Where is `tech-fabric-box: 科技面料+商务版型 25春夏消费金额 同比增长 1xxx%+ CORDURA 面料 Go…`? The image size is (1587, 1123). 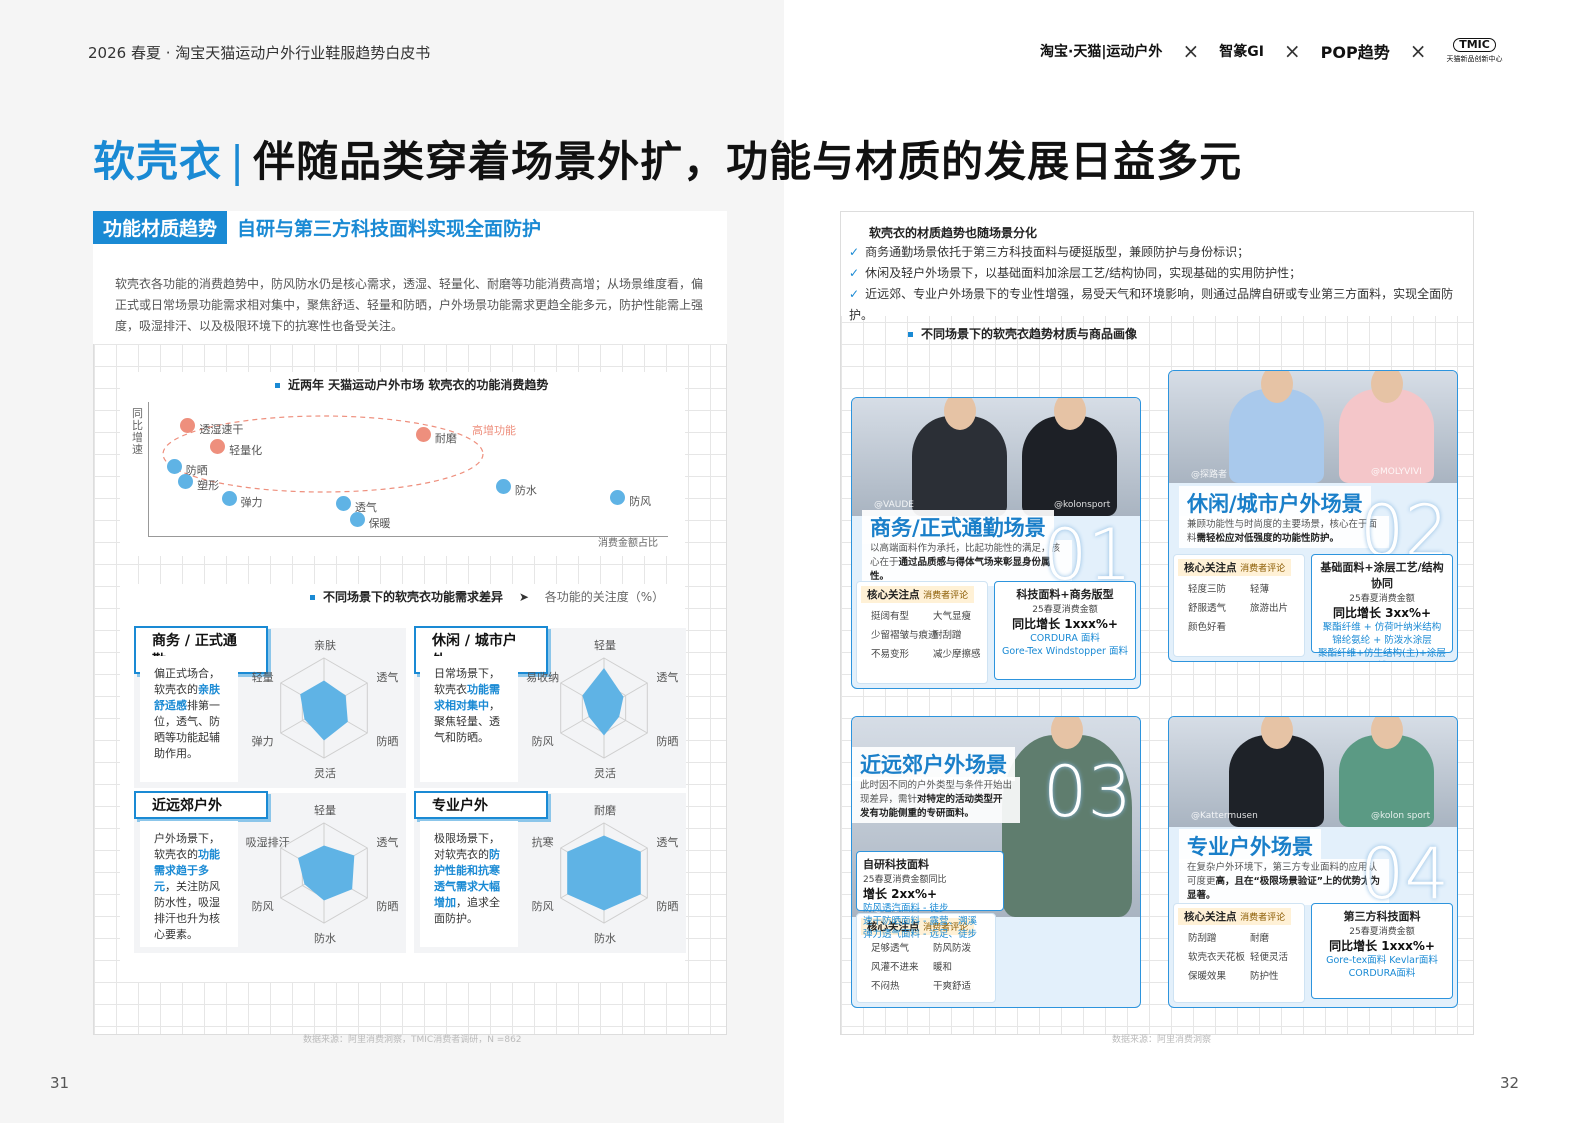 tech-fabric-box: 科技面料+商务版型 25春夏消费金额 同比增长 1xxx%+ CORDURA 面料 Go… is located at coordinates (1065, 630).